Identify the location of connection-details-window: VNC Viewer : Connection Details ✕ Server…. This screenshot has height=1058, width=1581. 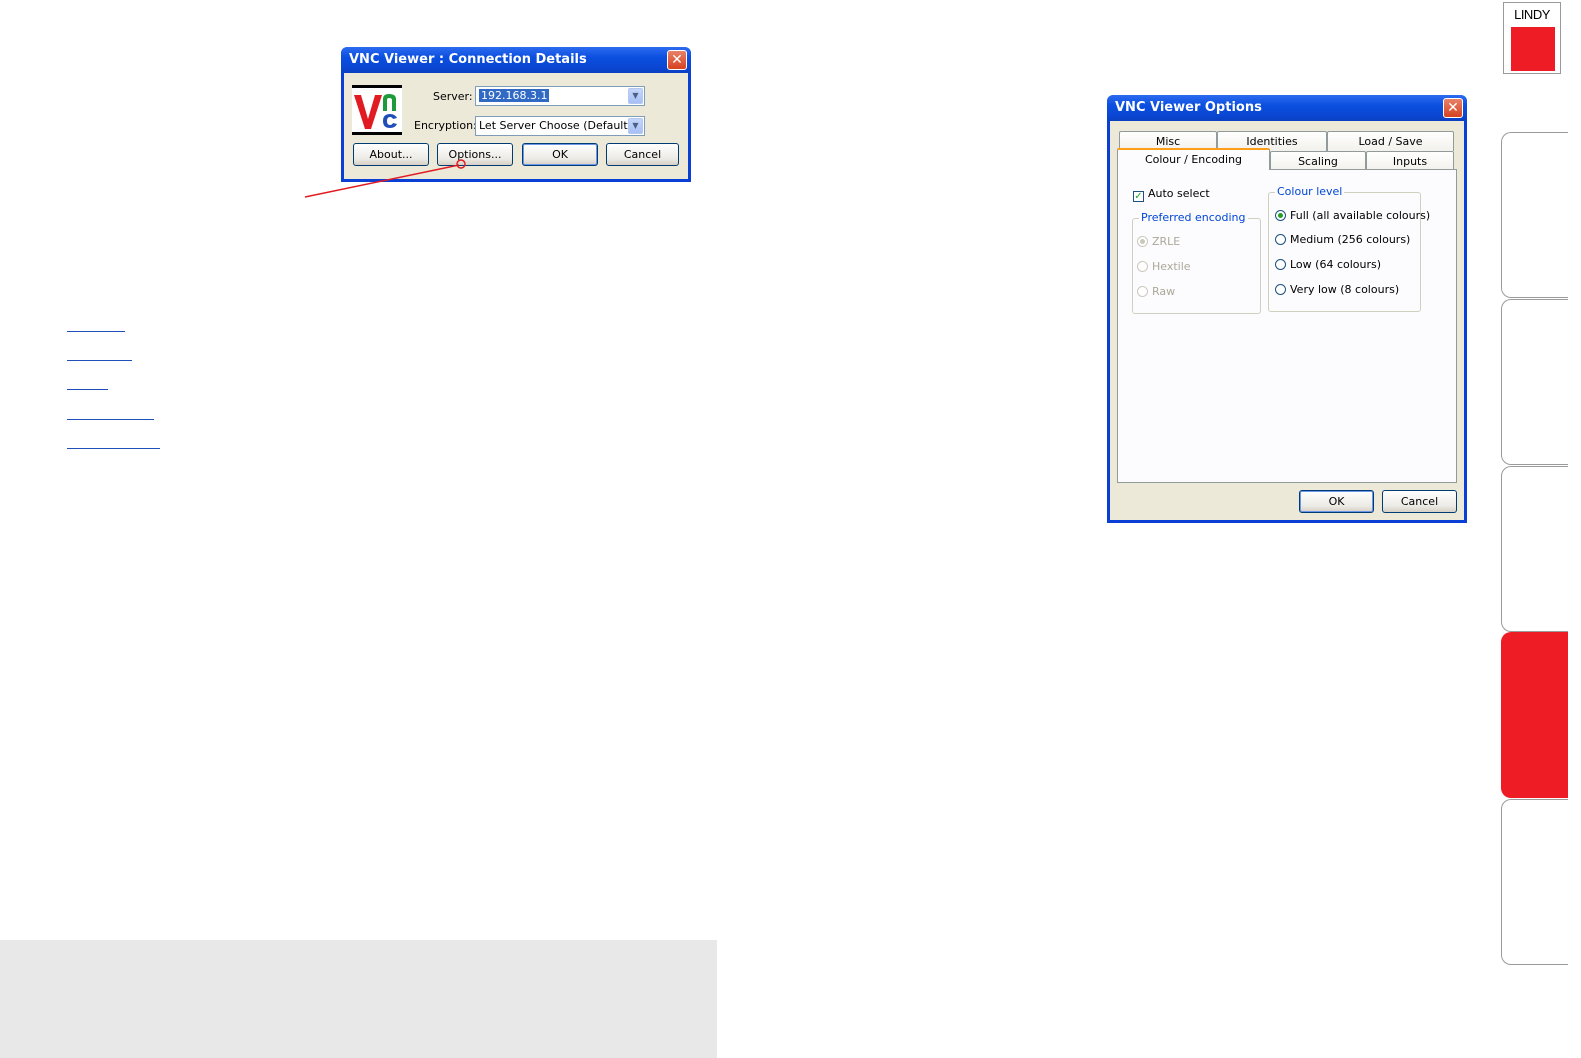
(516, 114).